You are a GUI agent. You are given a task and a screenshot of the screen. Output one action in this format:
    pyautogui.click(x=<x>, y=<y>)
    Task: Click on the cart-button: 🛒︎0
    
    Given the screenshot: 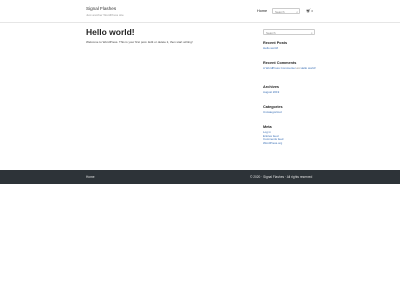 What is the action you would take?
    pyautogui.click(x=309, y=10)
    